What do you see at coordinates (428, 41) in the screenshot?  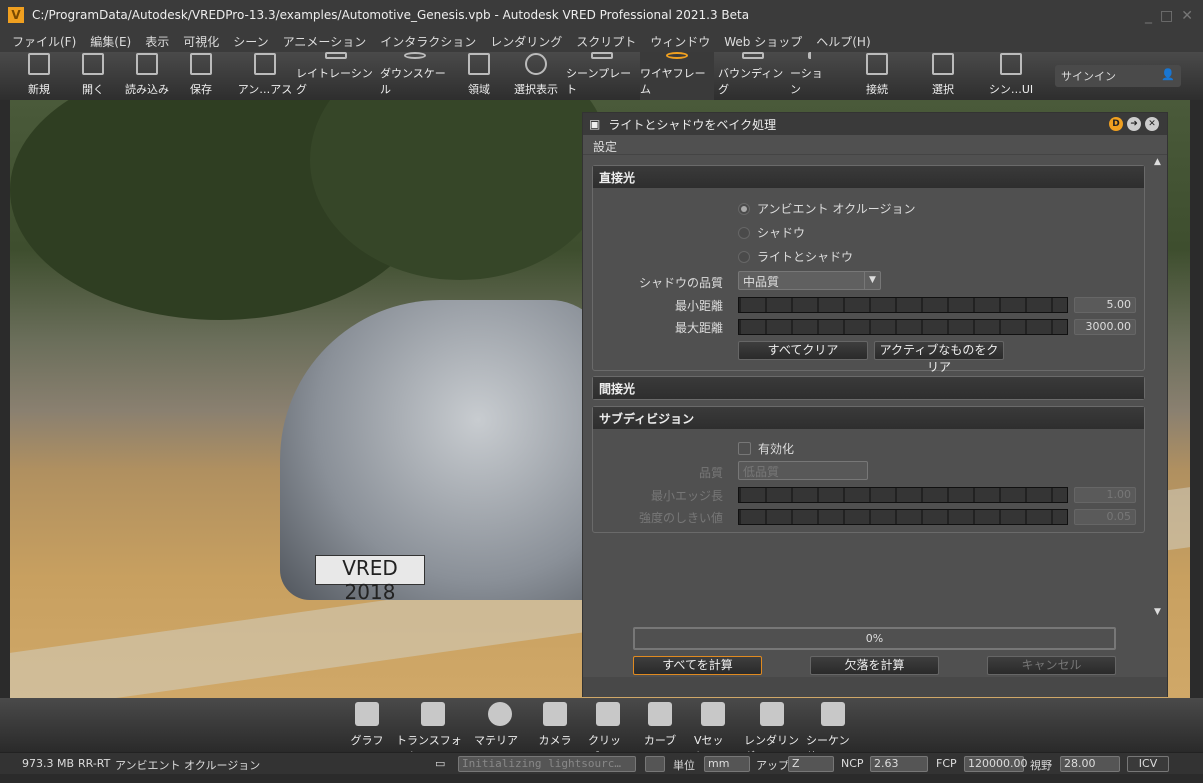 I see `menu-interaction: インタラクション` at bounding box center [428, 41].